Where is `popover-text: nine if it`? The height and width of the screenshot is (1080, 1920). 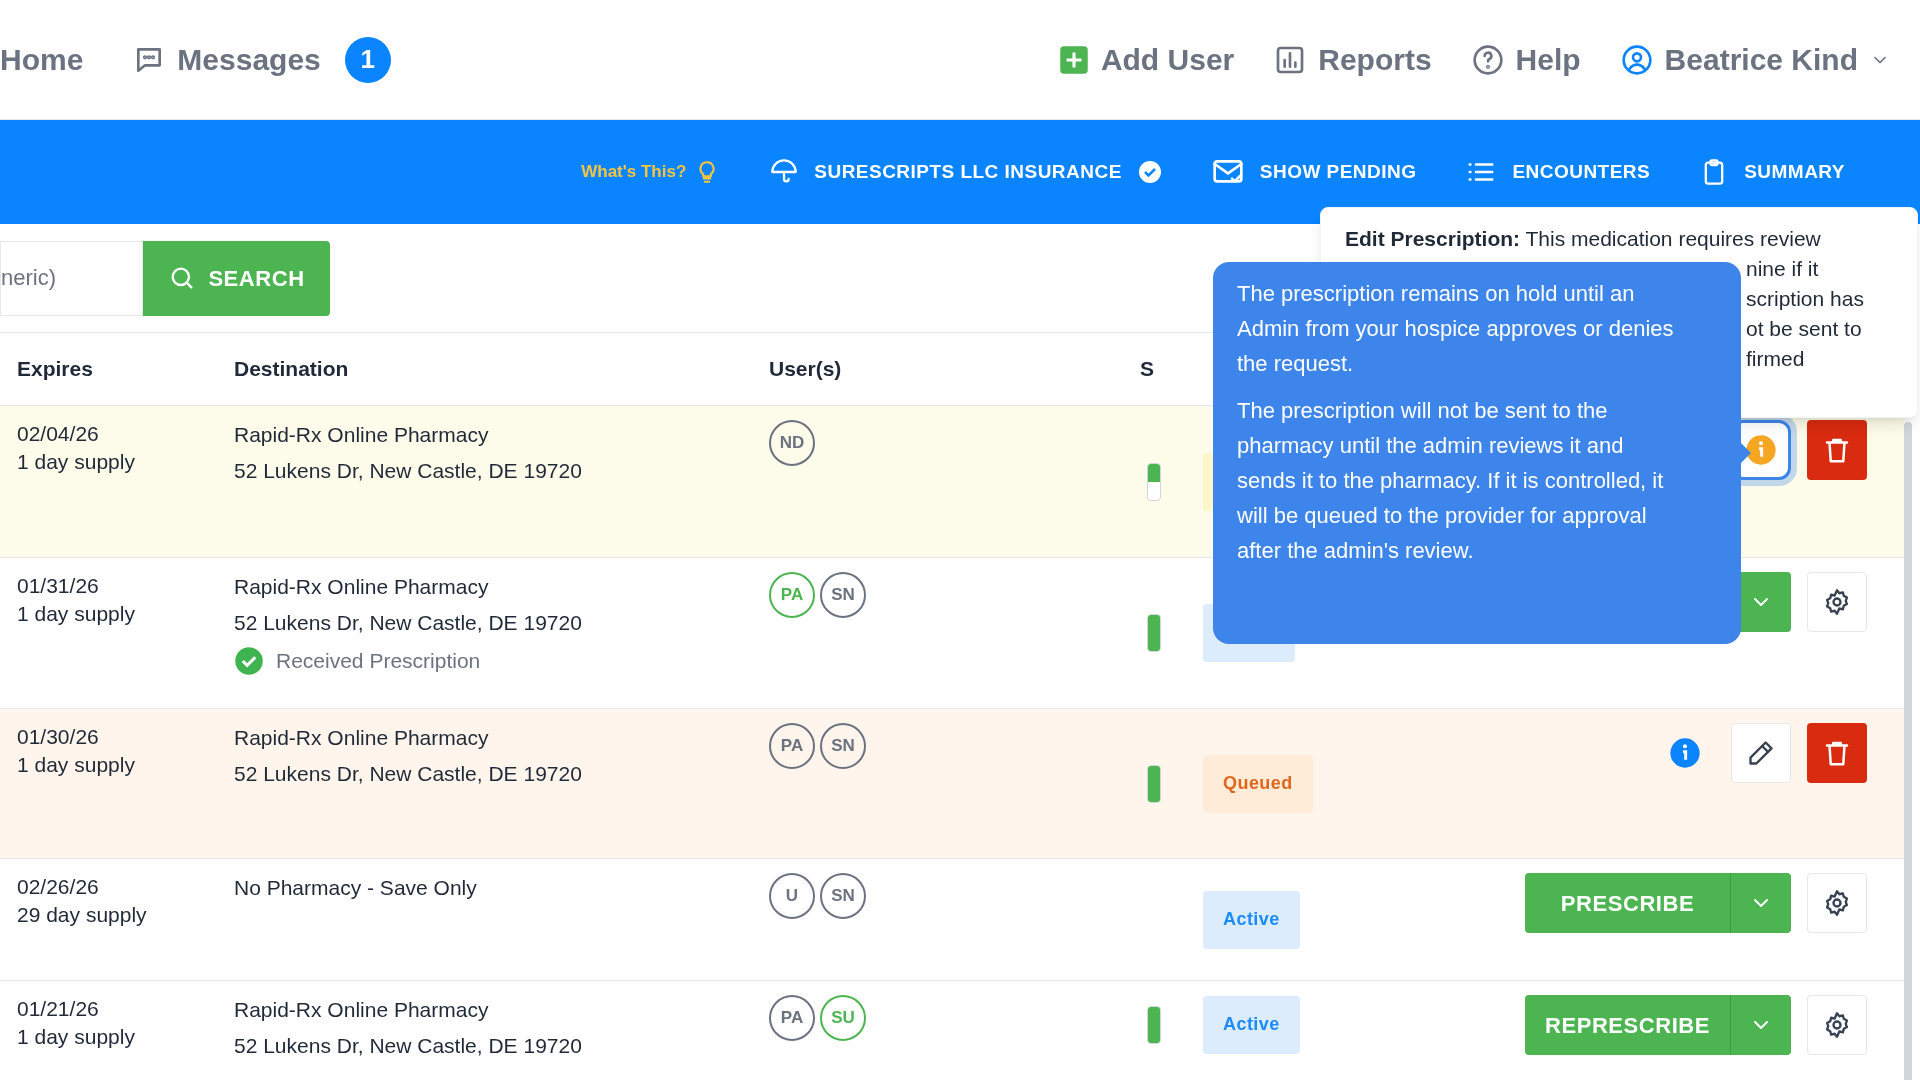
popover-text: nine if it is located at coordinates (1782, 269).